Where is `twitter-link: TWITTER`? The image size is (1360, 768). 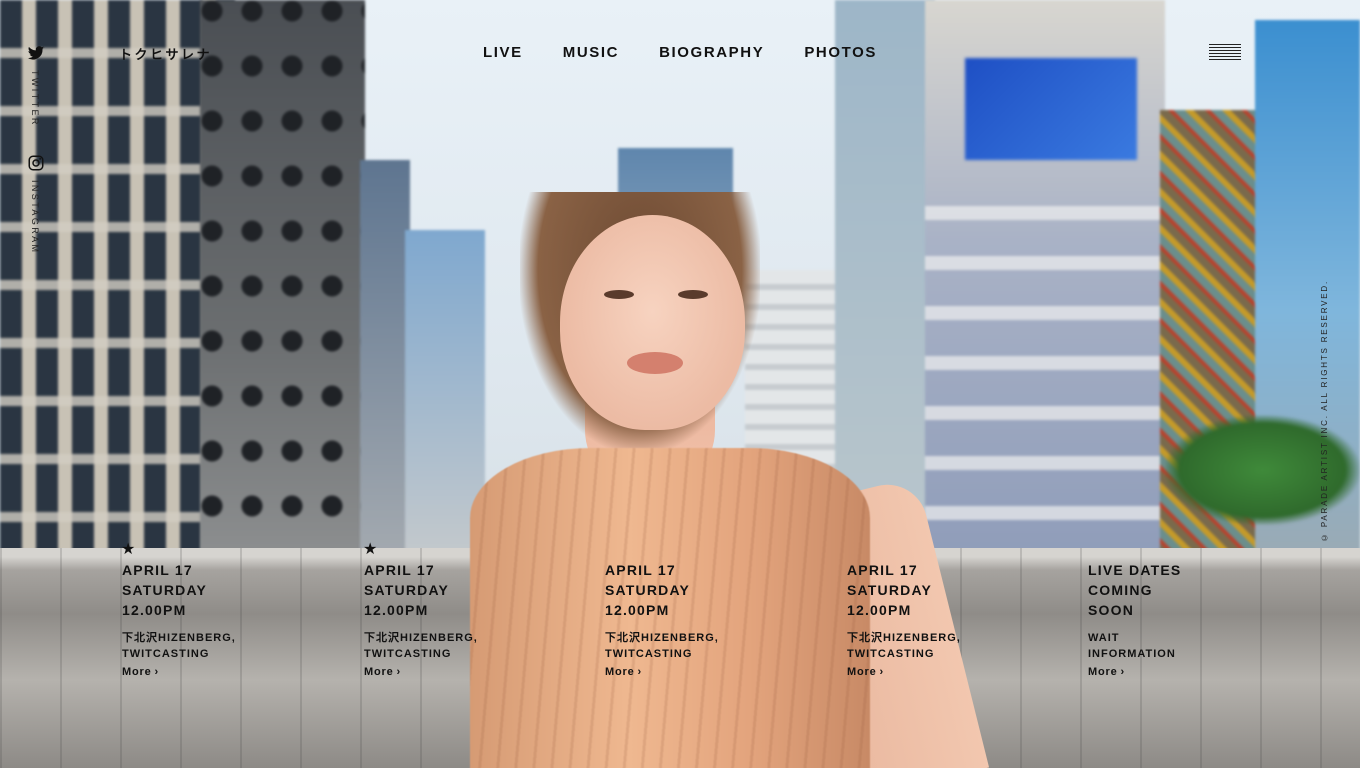 twitter-link: TWITTER is located at coordinates (36, 87).